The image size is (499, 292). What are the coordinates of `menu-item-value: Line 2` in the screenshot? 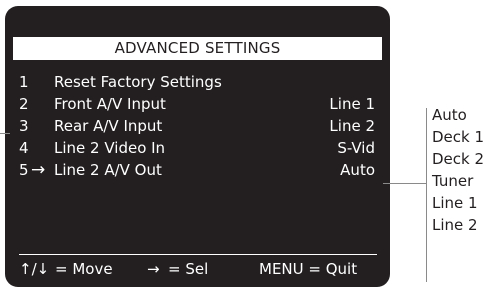 It's located at (352, 126).